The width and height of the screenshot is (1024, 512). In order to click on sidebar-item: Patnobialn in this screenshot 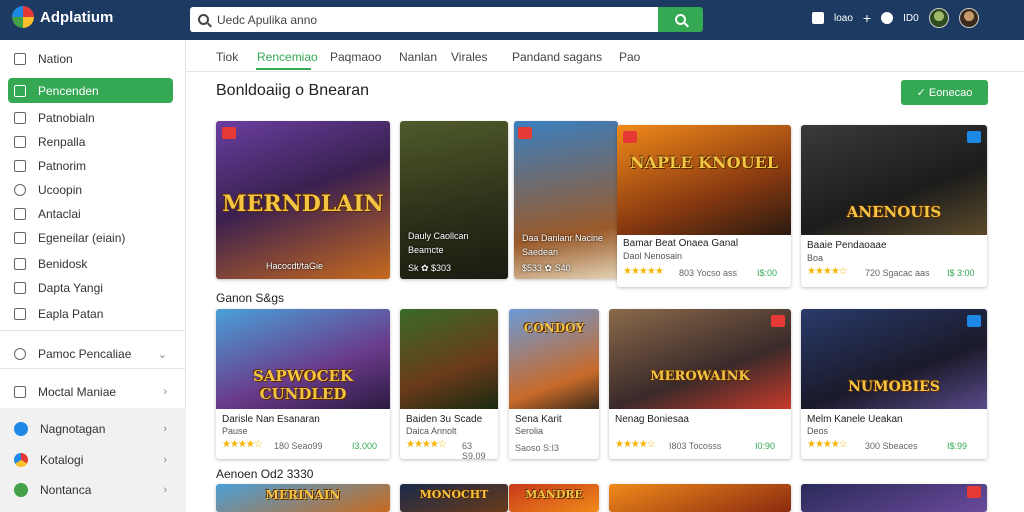, I will do `click(90, 118)`.